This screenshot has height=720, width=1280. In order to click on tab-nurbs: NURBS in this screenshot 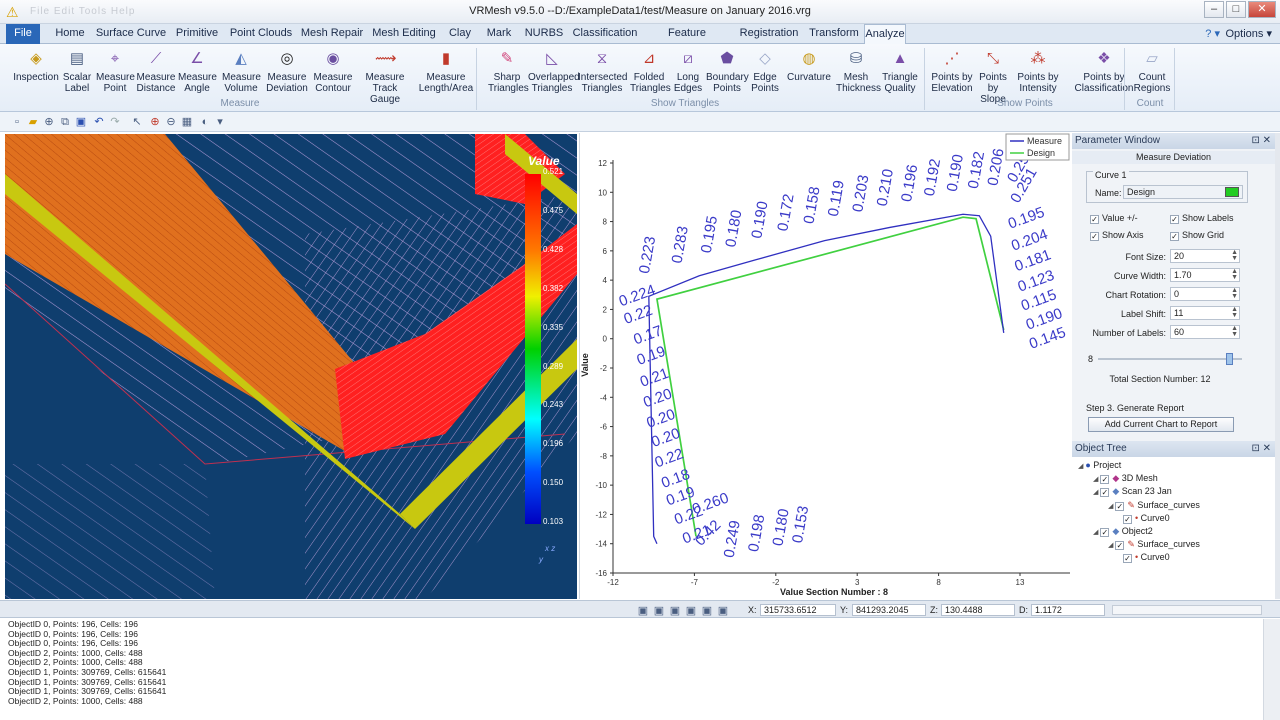, I will do `click(544, 34)`.